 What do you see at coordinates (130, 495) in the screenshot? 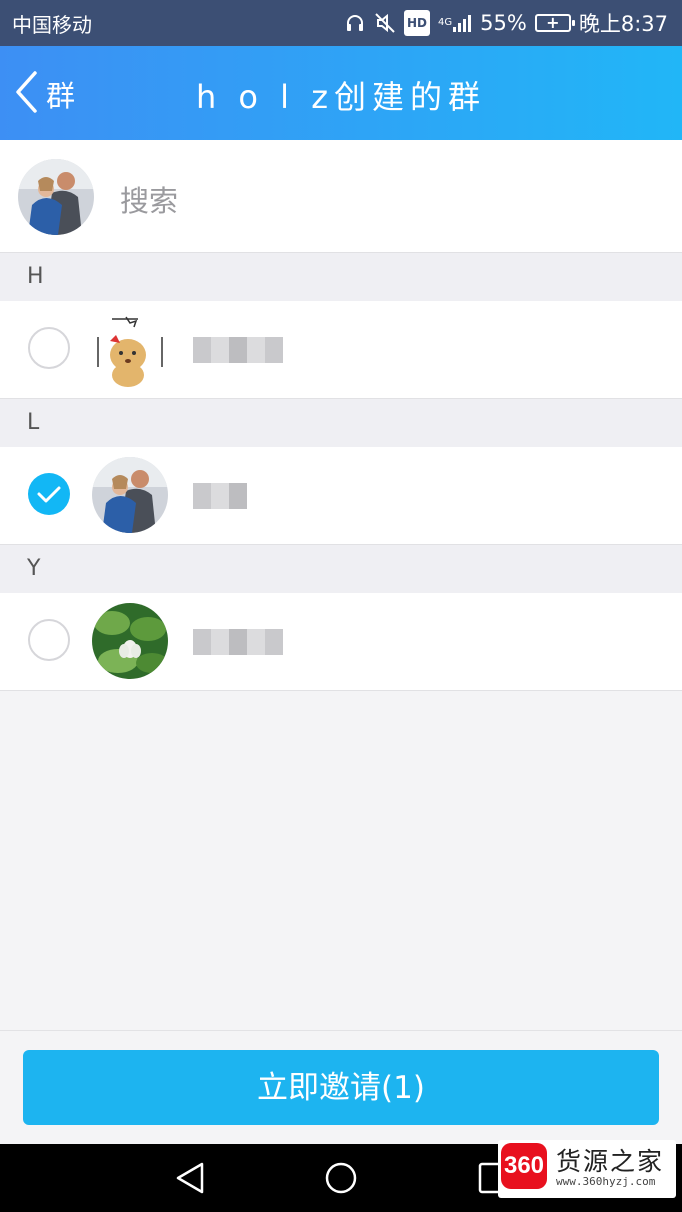
I see `couple-photo-avatar` at bounding box center [130, 495].